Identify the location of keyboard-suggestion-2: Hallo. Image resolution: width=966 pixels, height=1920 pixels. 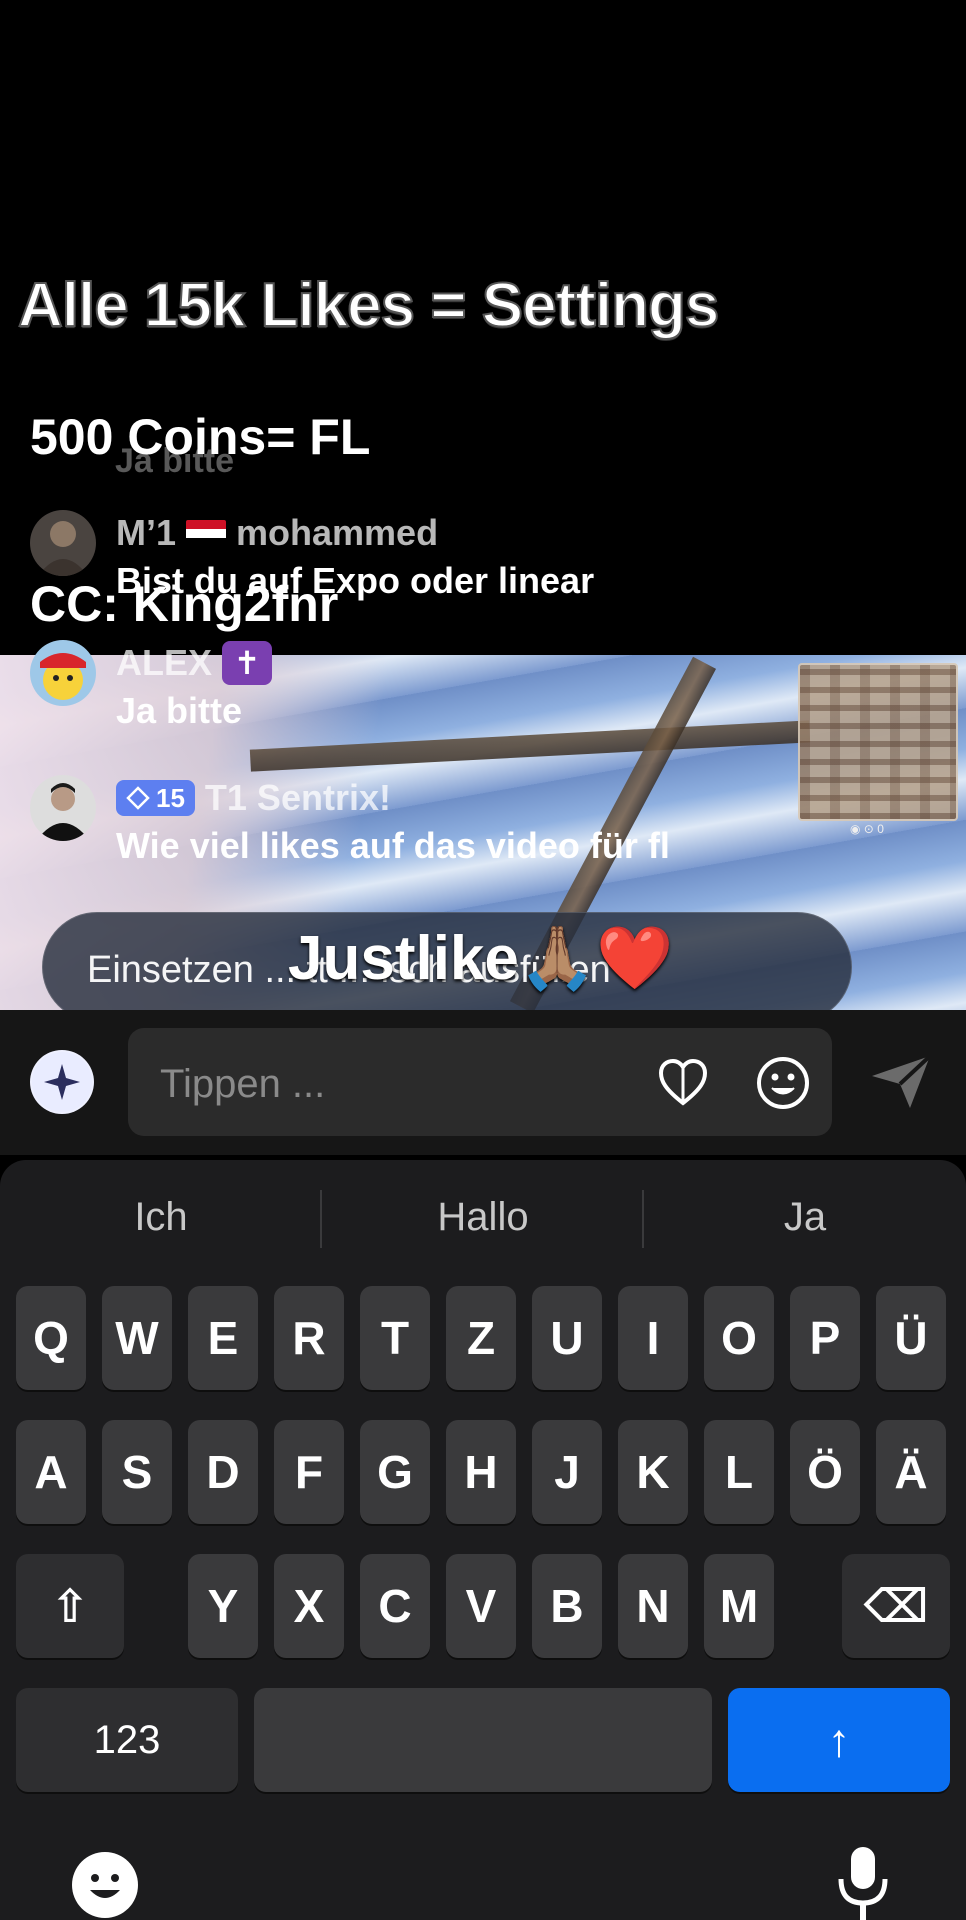
(483, 1217).